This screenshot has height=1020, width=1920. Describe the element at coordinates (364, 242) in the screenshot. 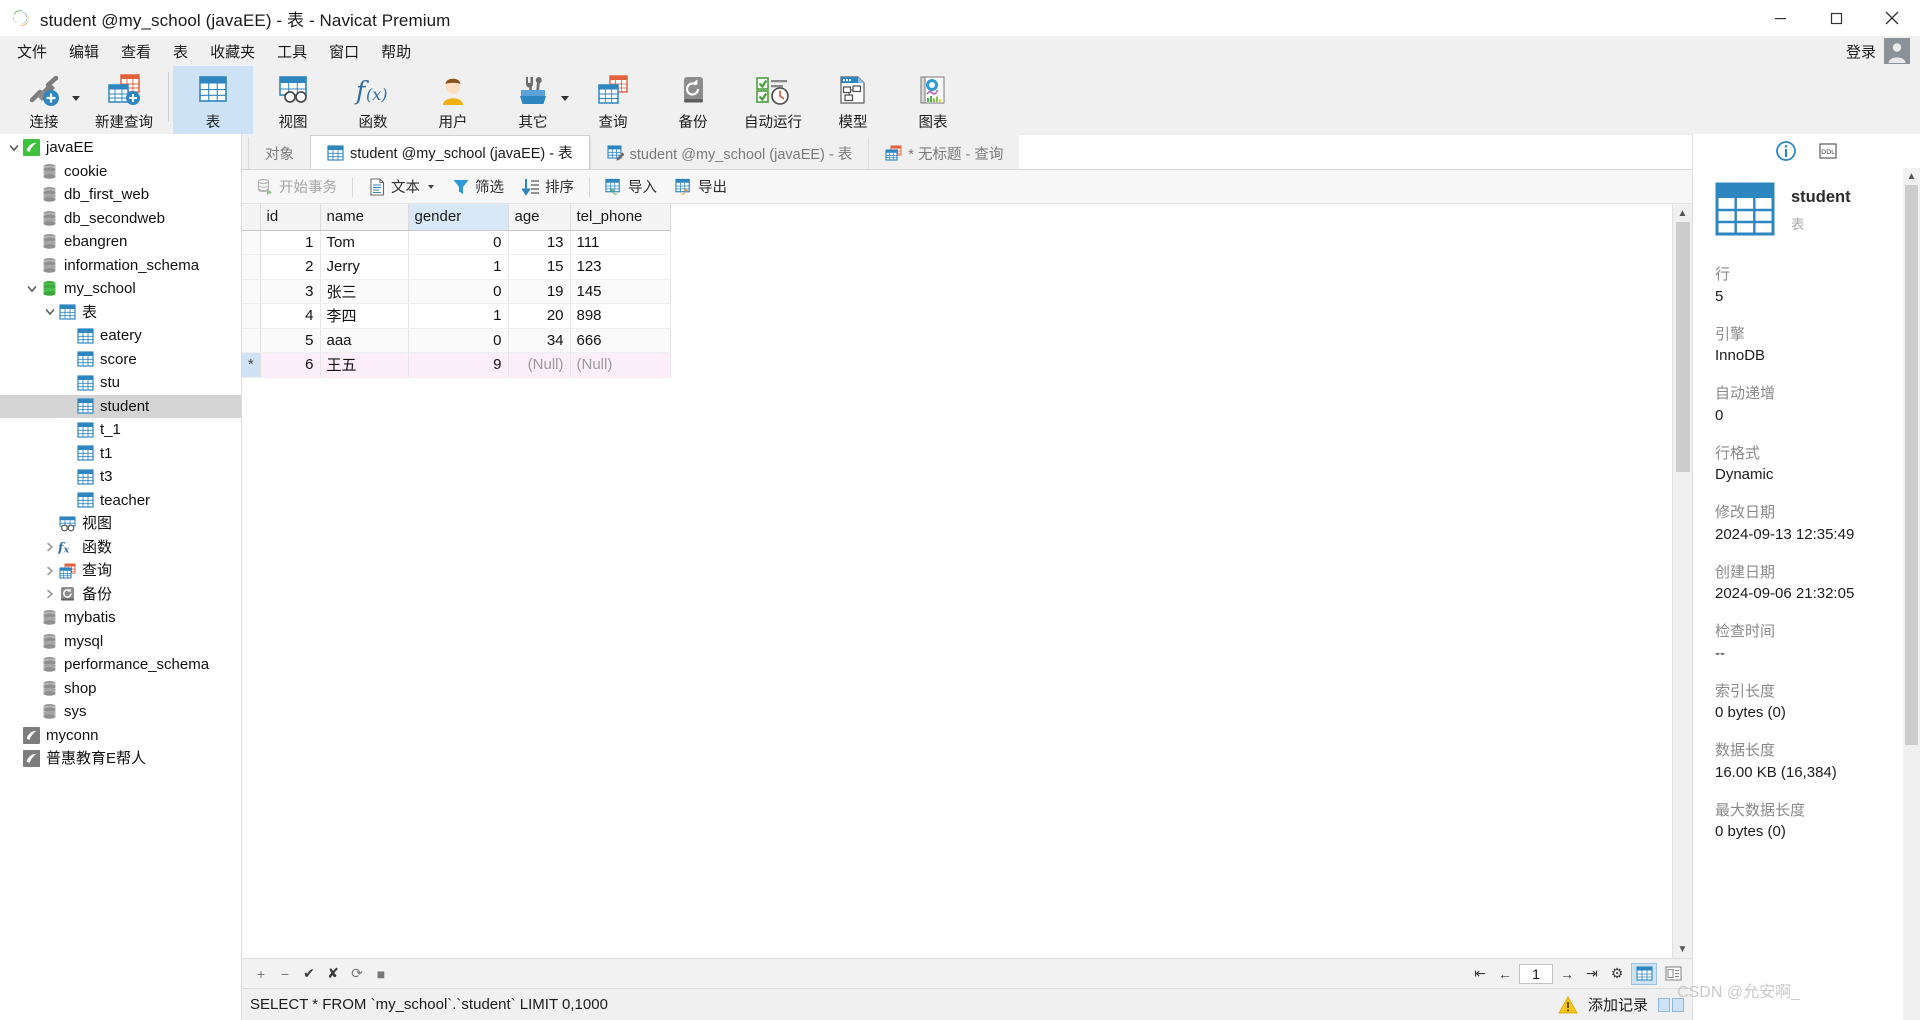

I see `grid-cell: Tom` at that location.